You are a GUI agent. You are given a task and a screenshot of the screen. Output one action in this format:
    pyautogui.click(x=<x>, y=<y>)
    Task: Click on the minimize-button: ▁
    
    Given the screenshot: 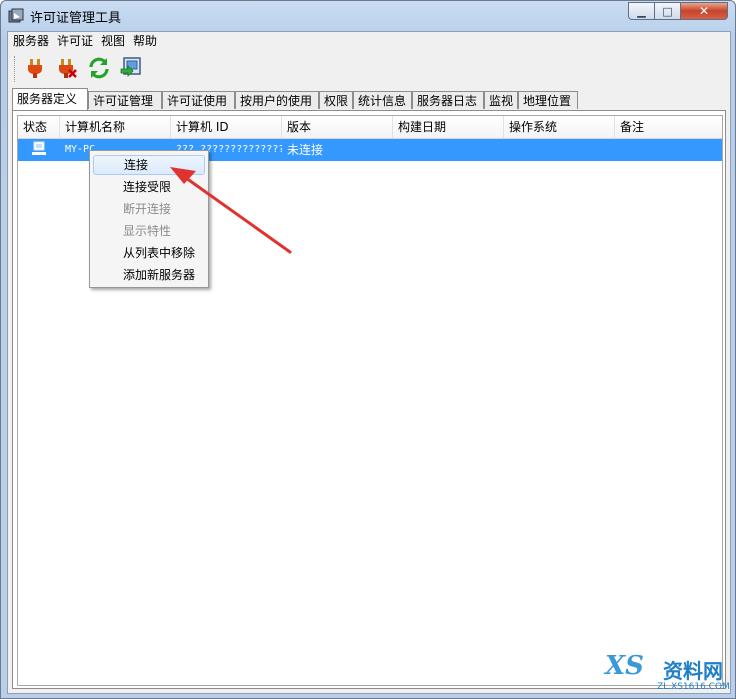 What is the action you would take?
    pyautogui.click(x=641, y=11)
    